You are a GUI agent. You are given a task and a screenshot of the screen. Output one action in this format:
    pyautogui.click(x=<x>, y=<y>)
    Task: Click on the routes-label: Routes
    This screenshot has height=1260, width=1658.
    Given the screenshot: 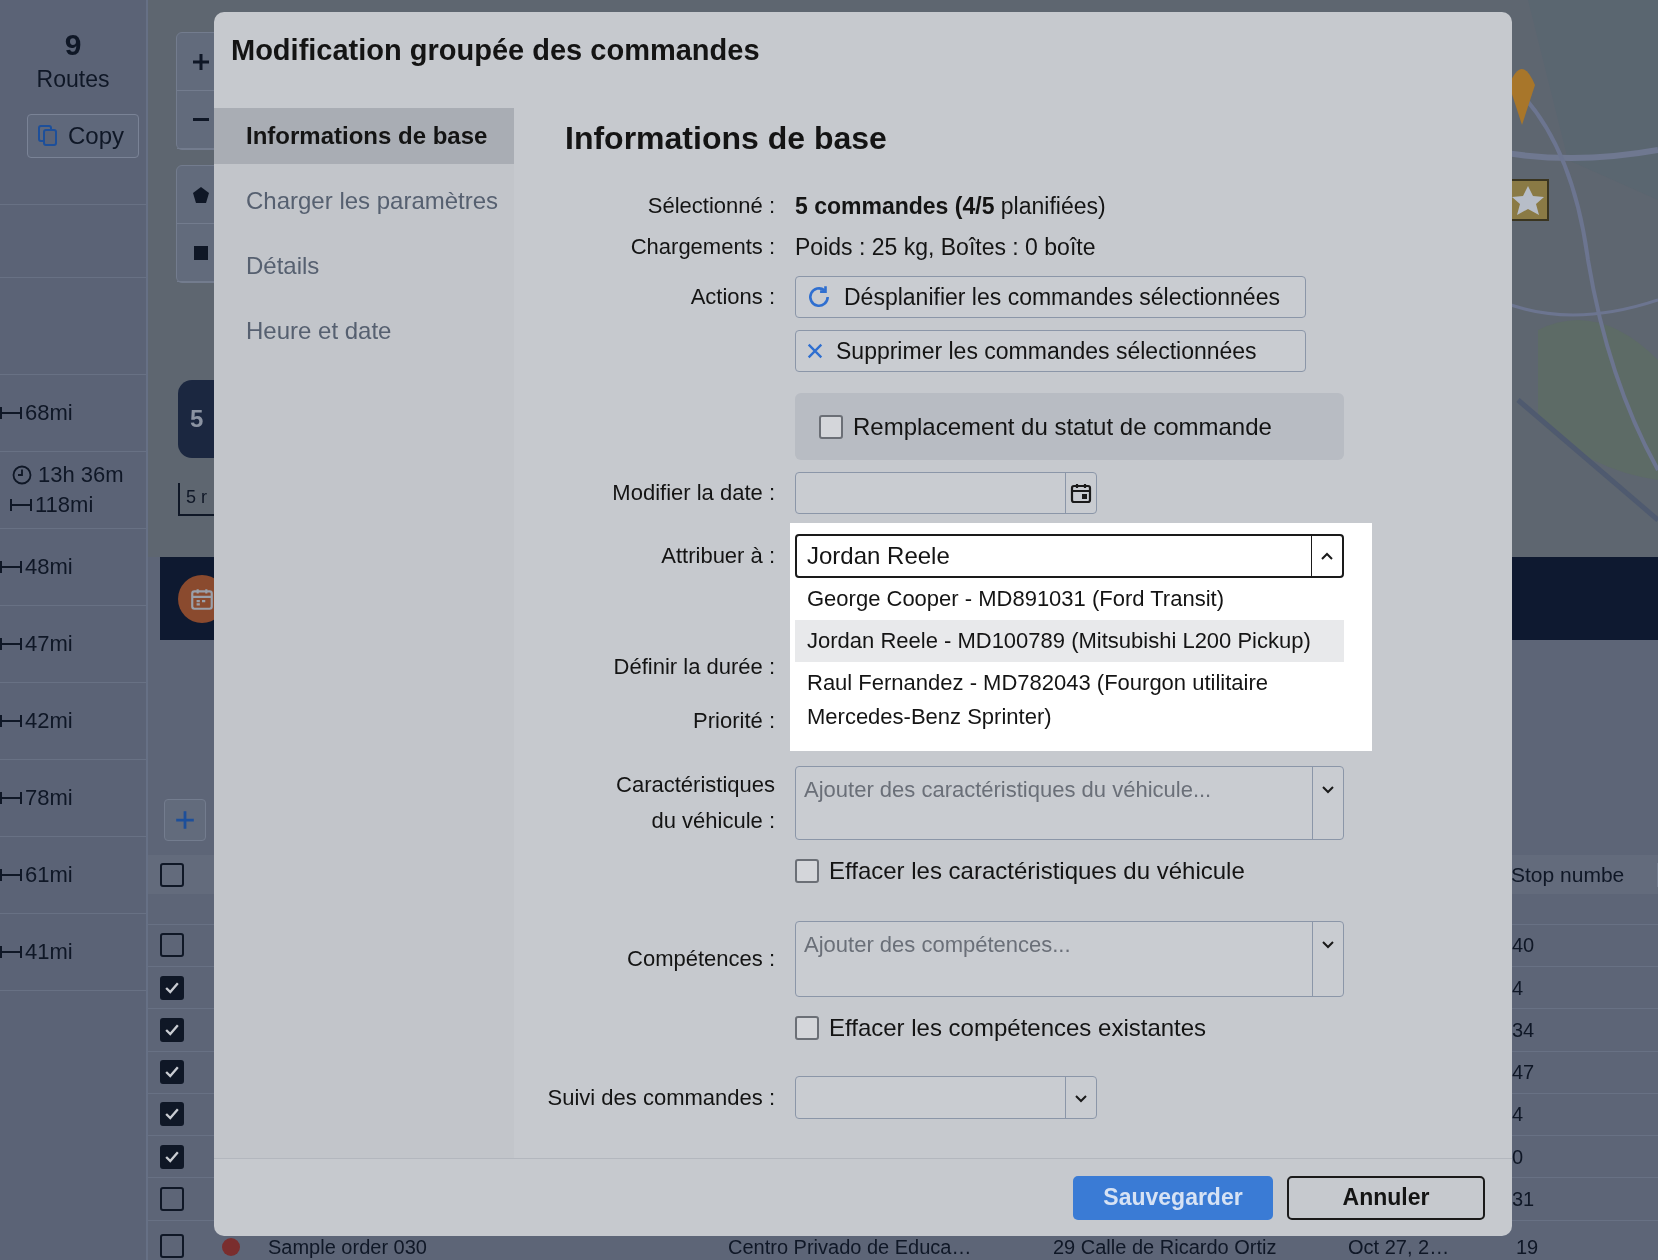 What is the action you would take?
    pyautogui.click(x=73, y=79)
    